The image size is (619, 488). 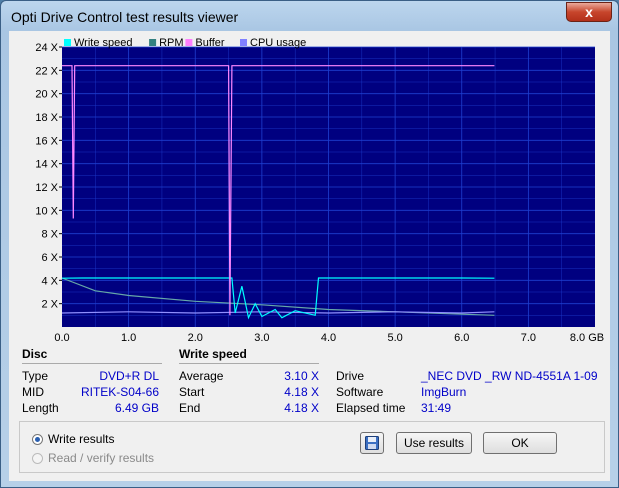 What do you see at coordinates (209, 43) in the screenshot?
I see `legend-label: Buffer` at bounding box center [209, 43].